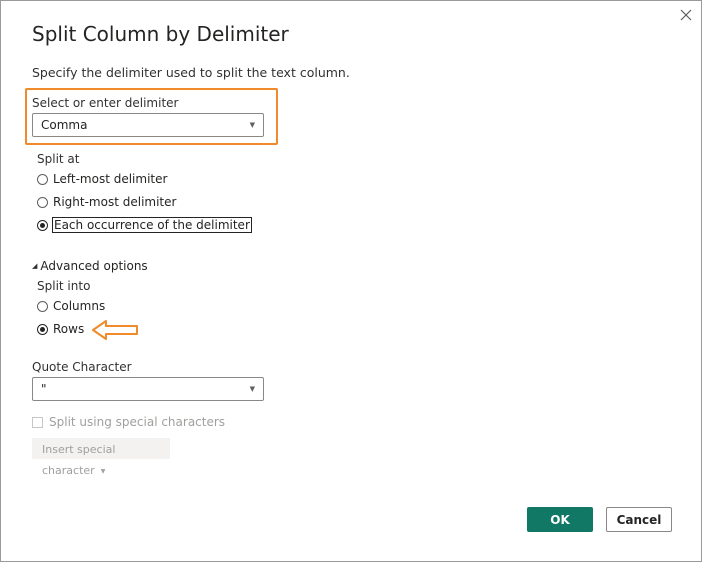 The height and width of the screenshot is (562, 702). I want to click on special-characters-checkbox, so click(37, 422).